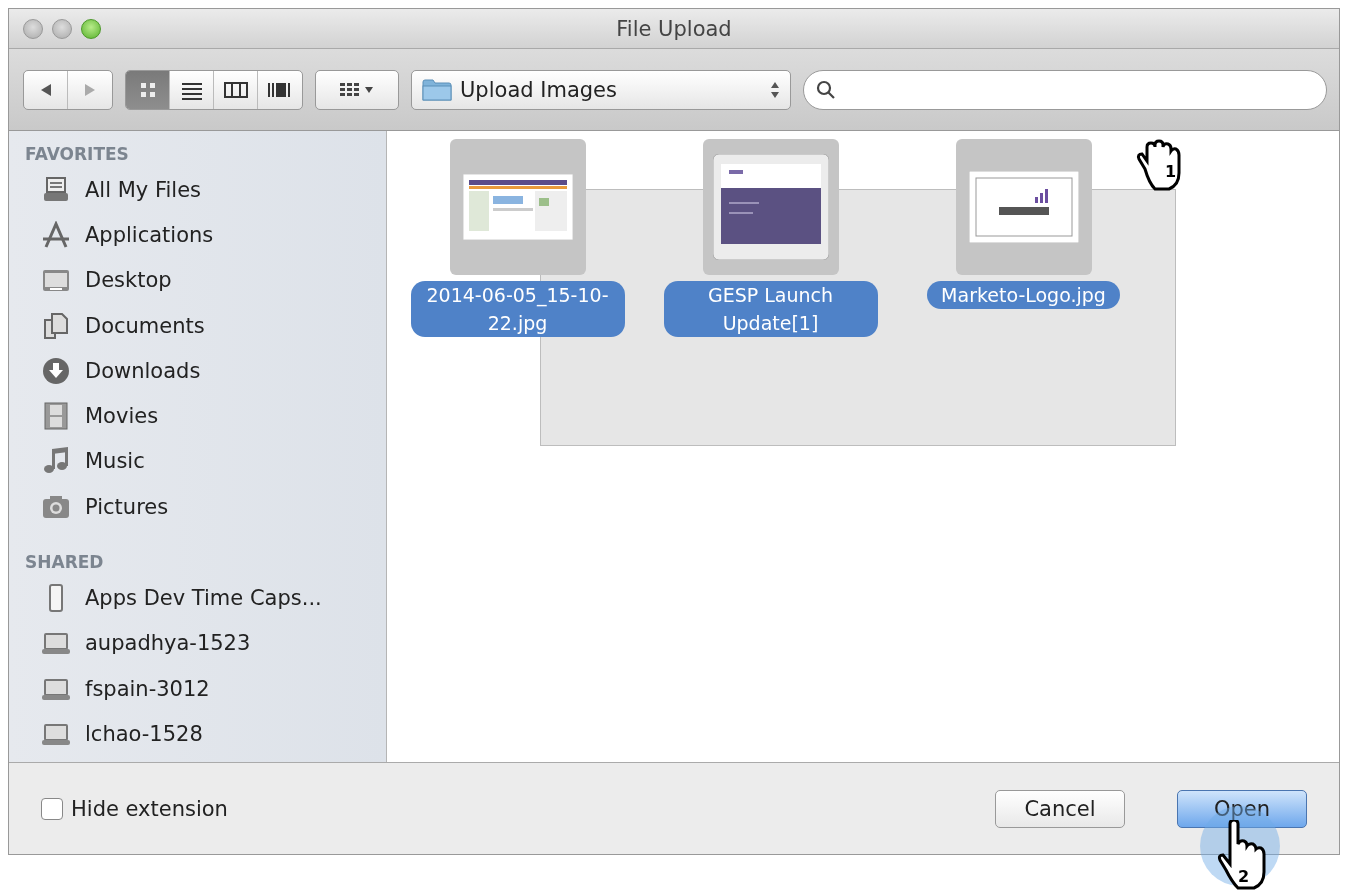 The width and height of the screenshot is (1348, 893). I want to click on zoom-icon, so click(91, 28).